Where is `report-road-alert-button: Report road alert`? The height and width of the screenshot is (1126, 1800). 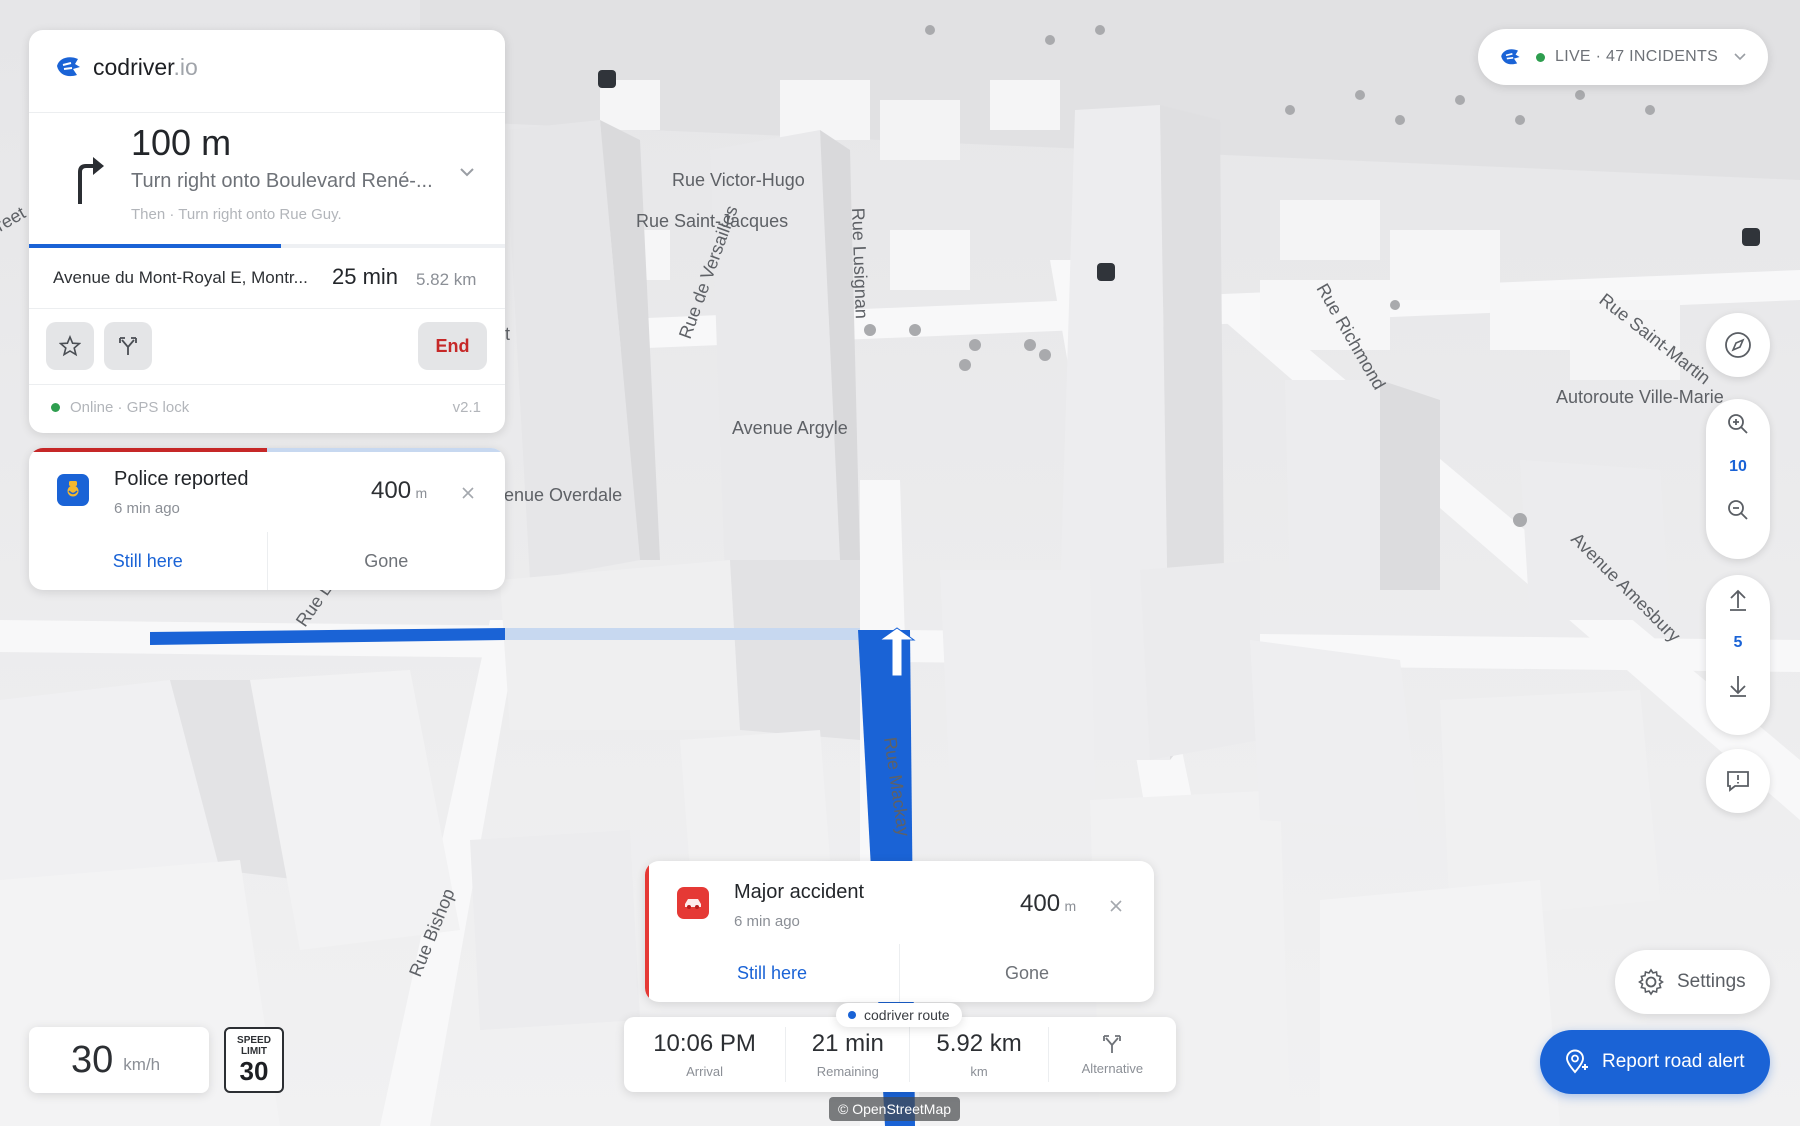 report-road-alert-button: Report road alert is located at coordinates (1655, 1062).